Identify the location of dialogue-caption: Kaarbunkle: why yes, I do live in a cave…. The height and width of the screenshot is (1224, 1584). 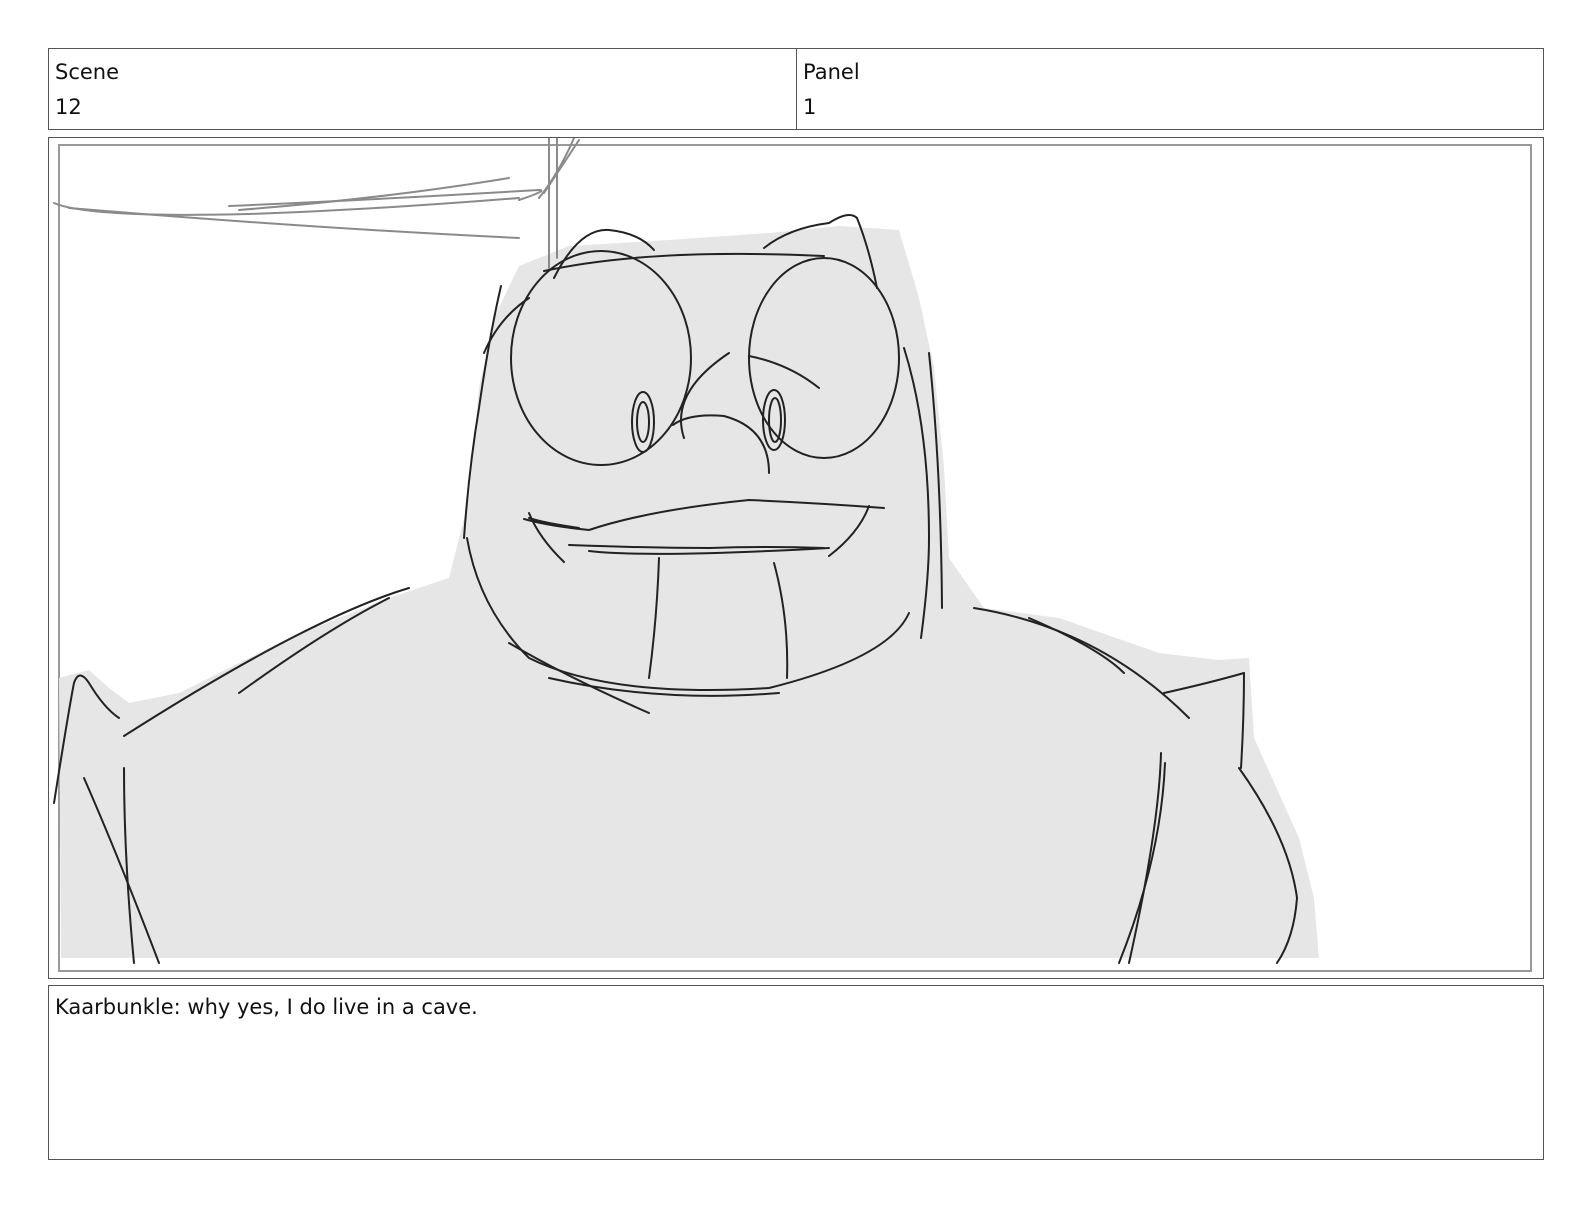
(796, 1072).